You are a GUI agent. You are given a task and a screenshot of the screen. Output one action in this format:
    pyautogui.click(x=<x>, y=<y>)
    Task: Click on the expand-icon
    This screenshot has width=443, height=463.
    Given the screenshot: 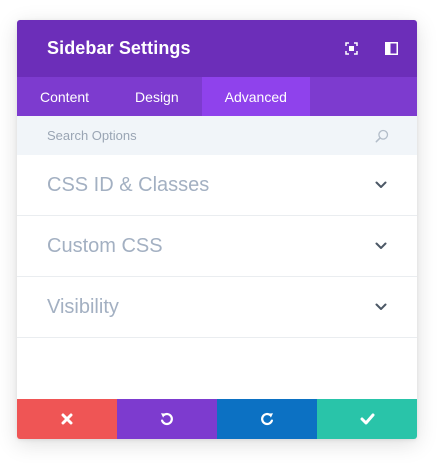 What is the action you would take?
    pyautogui.click(x=351, y=48)
    